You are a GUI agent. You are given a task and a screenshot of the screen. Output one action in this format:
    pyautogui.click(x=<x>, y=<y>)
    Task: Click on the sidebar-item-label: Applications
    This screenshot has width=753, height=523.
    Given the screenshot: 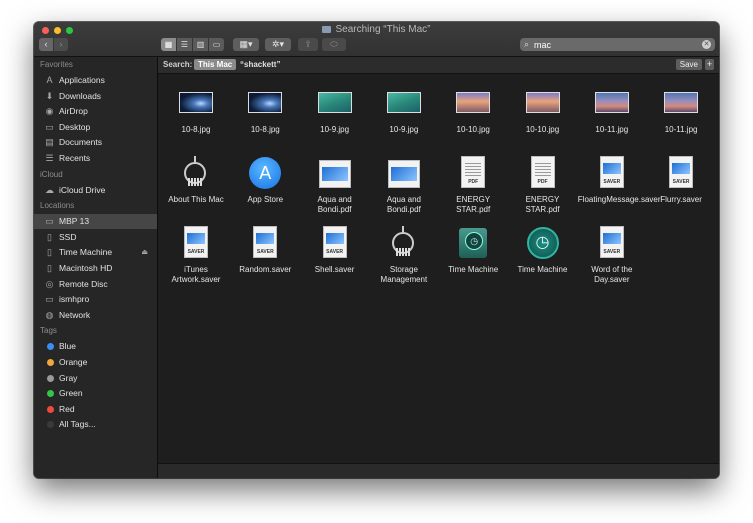 What is the action you would take?
    pyautogui.click(x=82, y=80)
    